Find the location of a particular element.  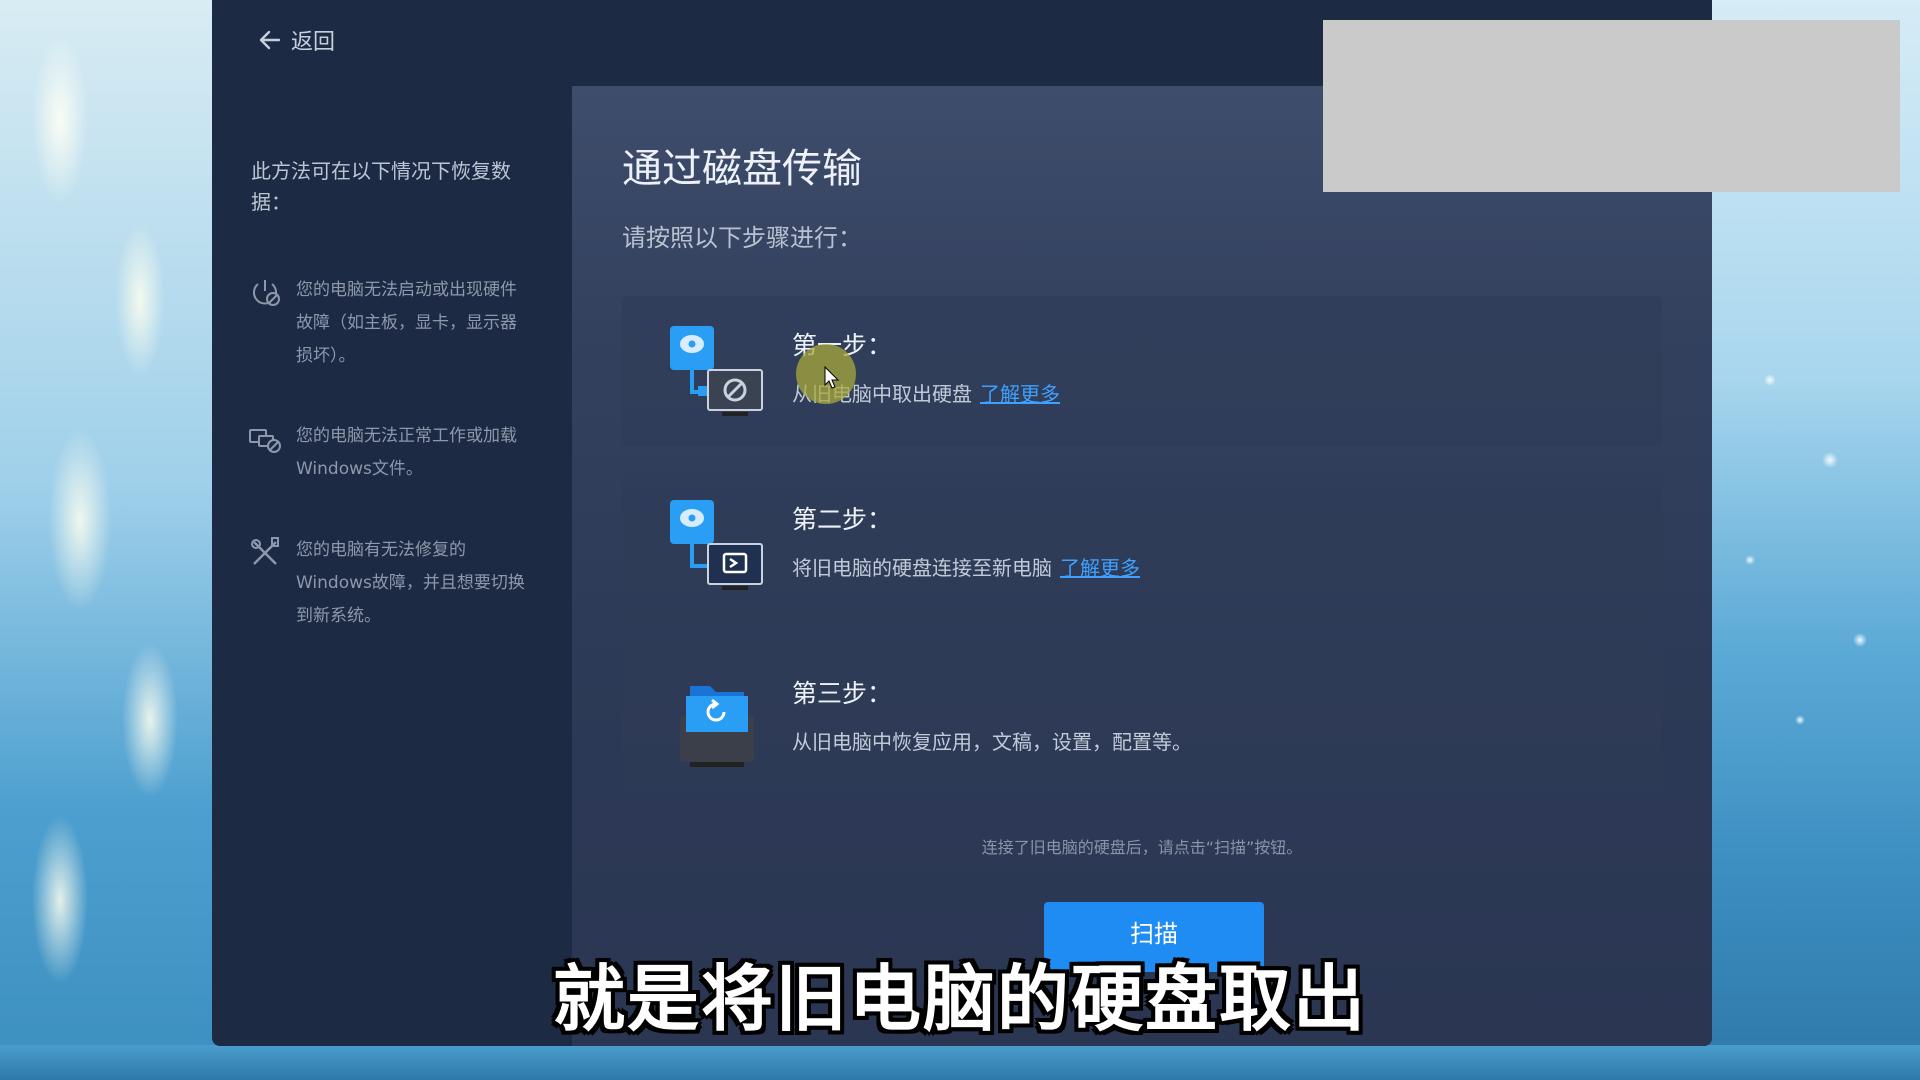

background-left is located at coordinates (107, 540).